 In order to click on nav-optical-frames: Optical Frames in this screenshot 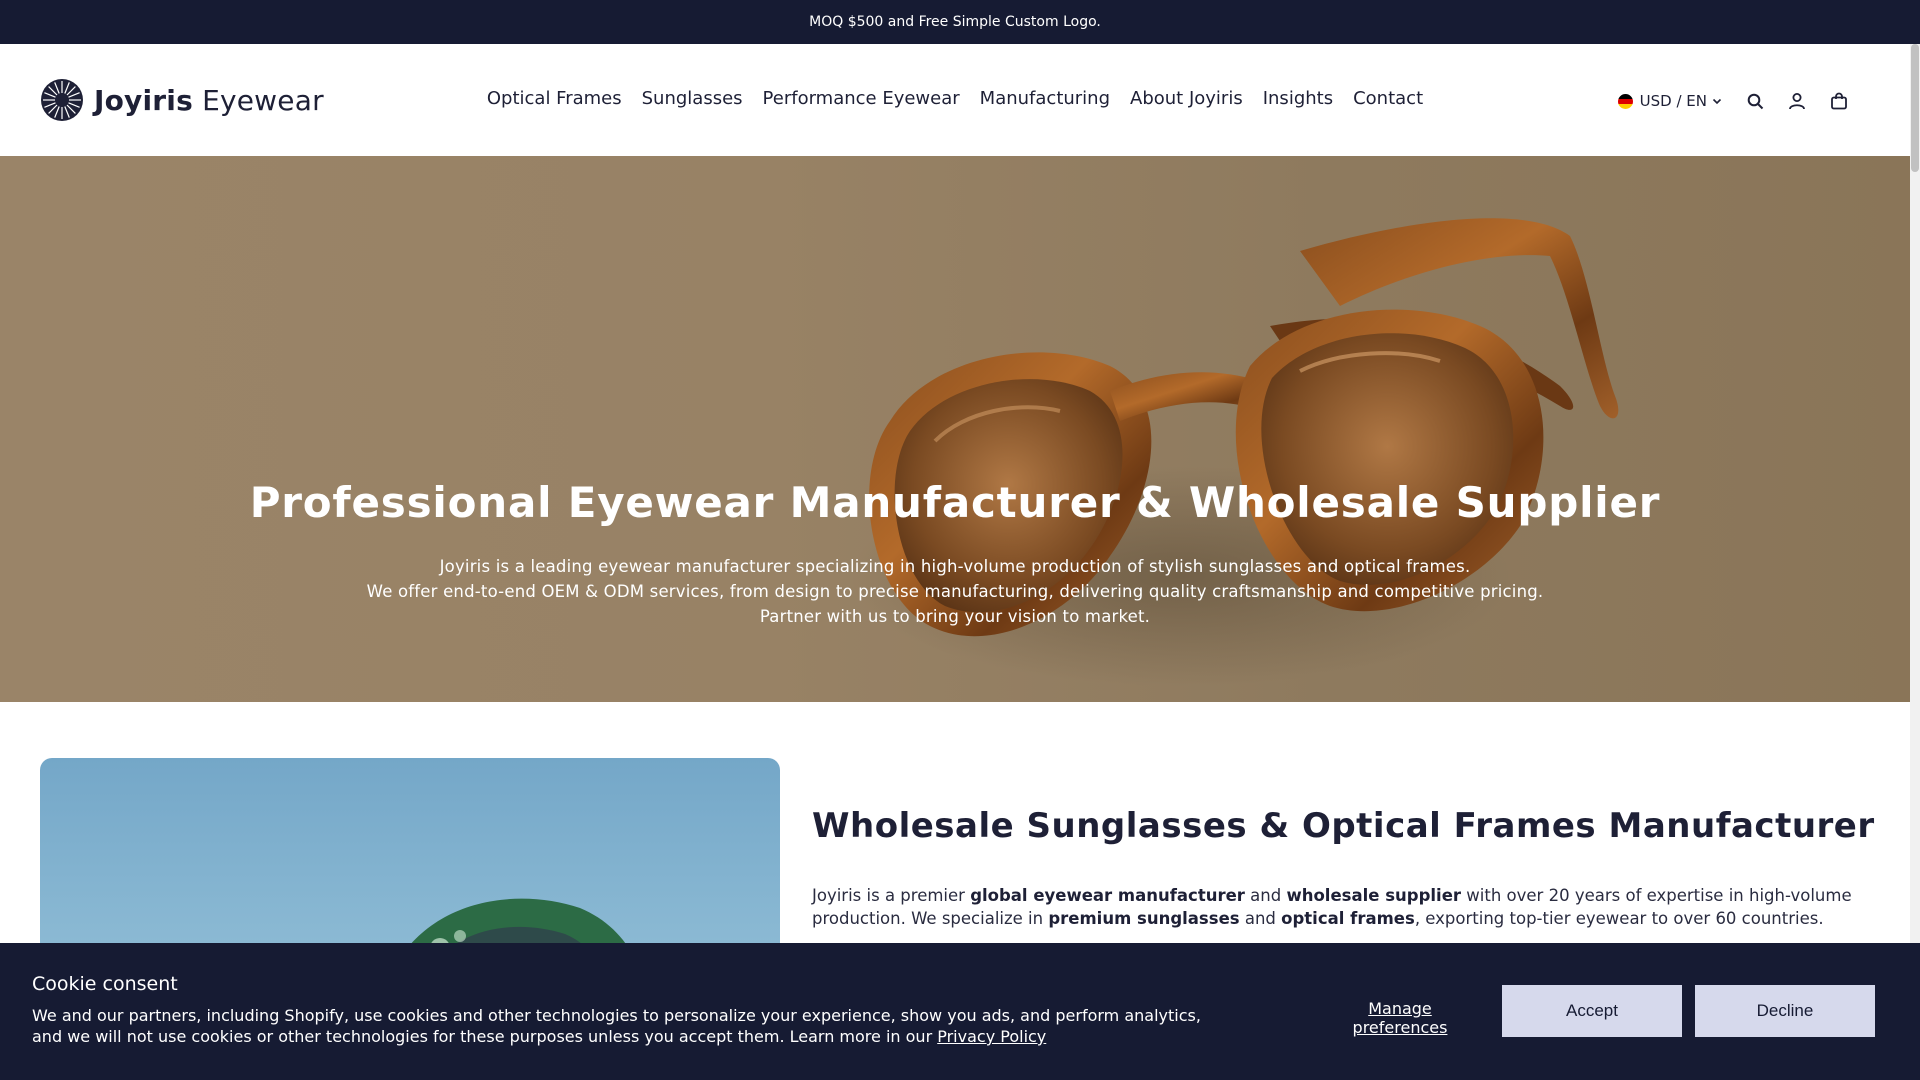, I will do `click(554, 99)`.